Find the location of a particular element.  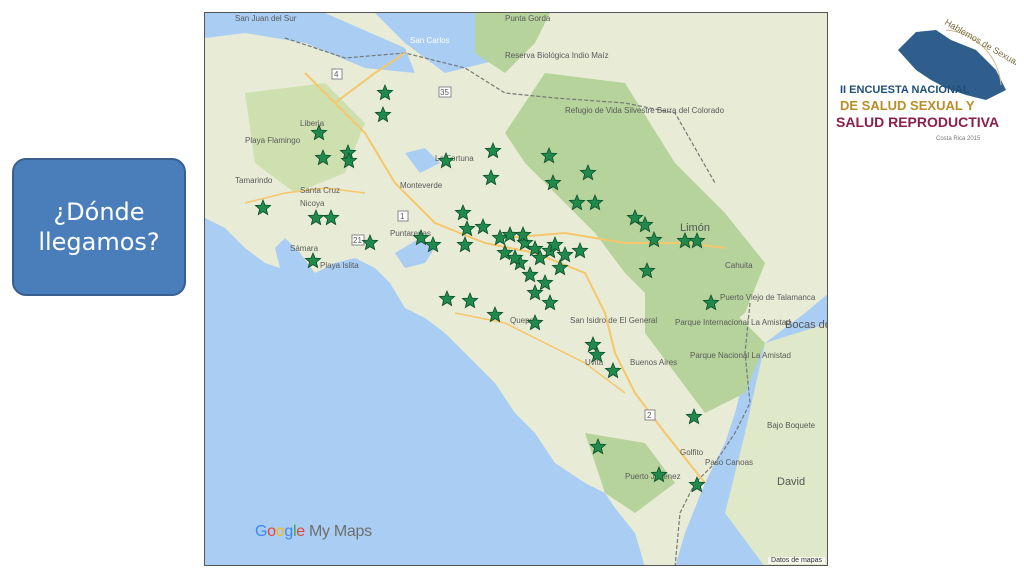

road-shield: 21 is located at coordinates (358, 240).